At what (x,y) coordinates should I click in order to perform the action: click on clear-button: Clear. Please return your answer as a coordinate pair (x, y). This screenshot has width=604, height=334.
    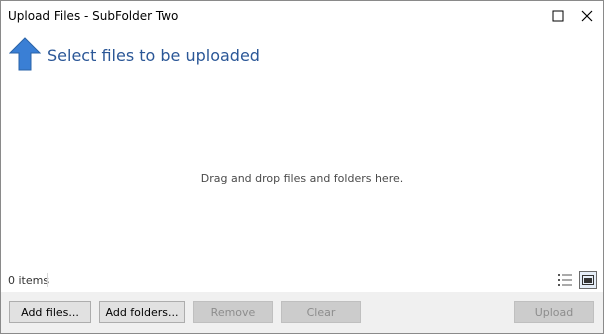
    Looking at the image, I should click on (321, 312).